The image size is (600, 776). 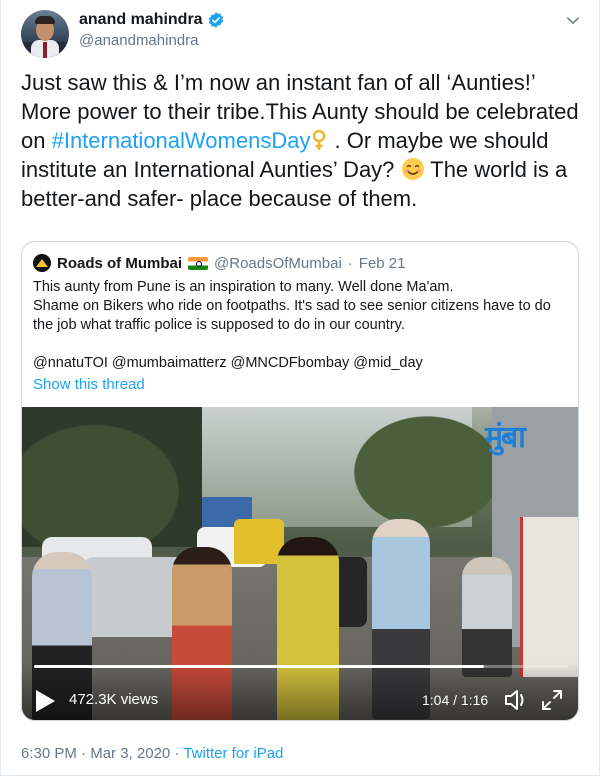 What do you see at coordinates (49, 753) in the screenshot?
I see `tweet-time: 6:30 PM` at bounding box center [49, 753].